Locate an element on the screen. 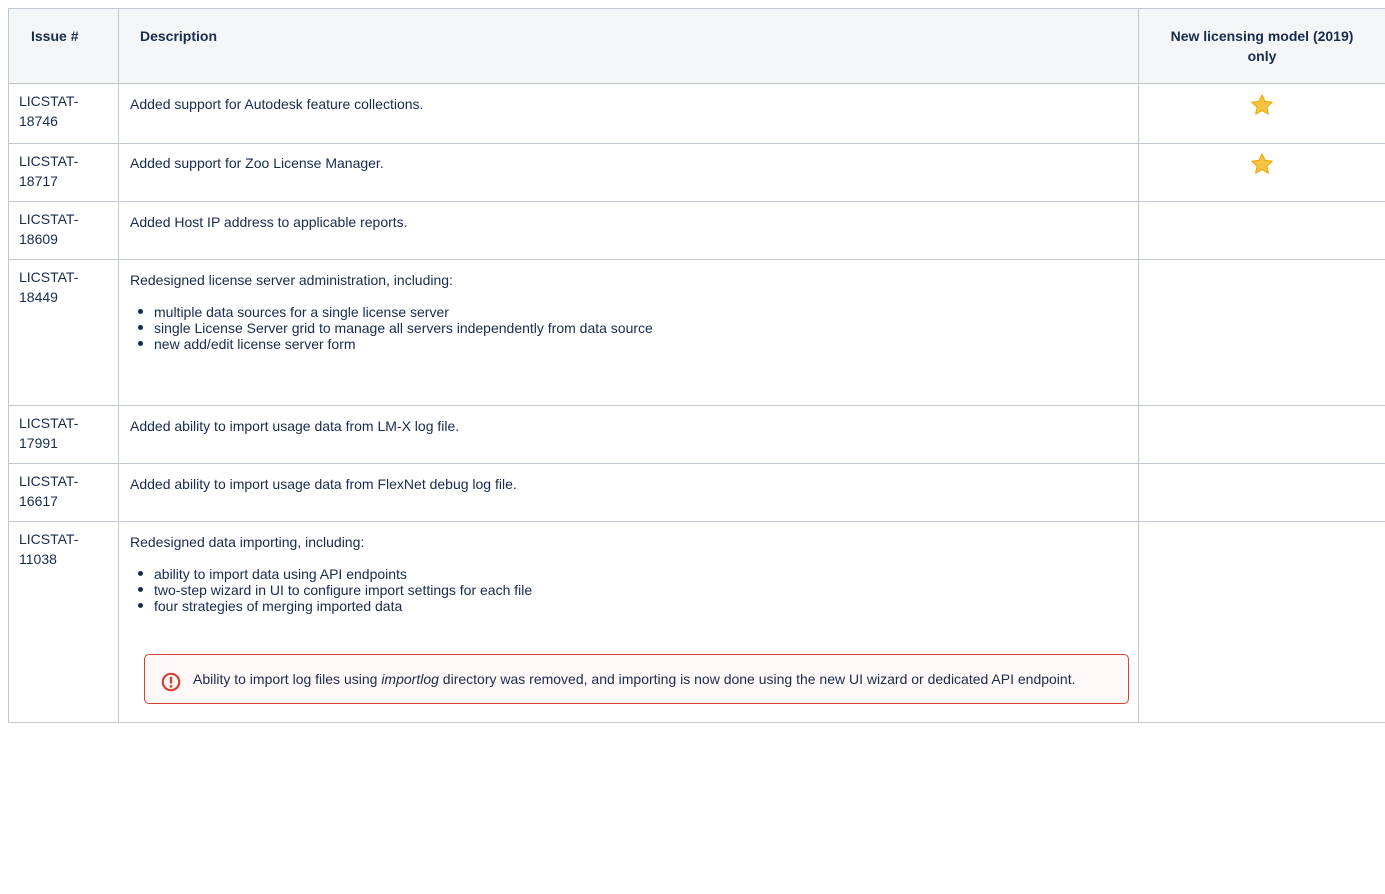 The height and width of the screenshot is (894, 1385). warning-emphasis: importlog is located at coordinates (410, 679).